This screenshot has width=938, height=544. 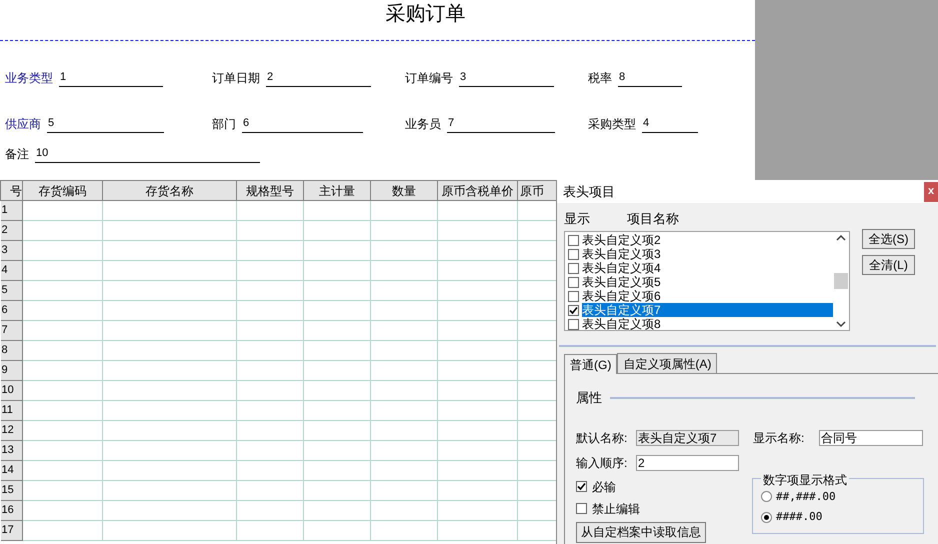 What do you see at coordinates (779, 438) in the screenshot?
I see `field-label: 显示名称:` at bounding box center [779, 438].